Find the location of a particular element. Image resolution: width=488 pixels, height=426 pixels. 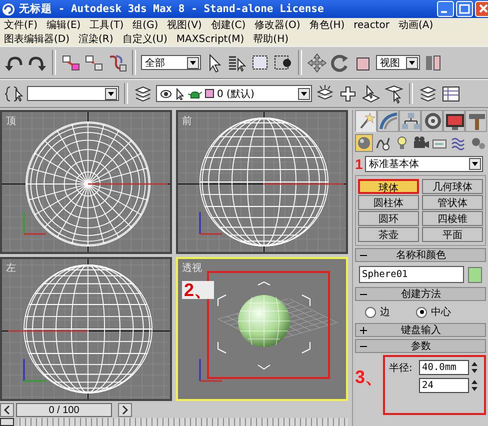

object-type-button: 茶壶 is located at coordinates (388, 234).